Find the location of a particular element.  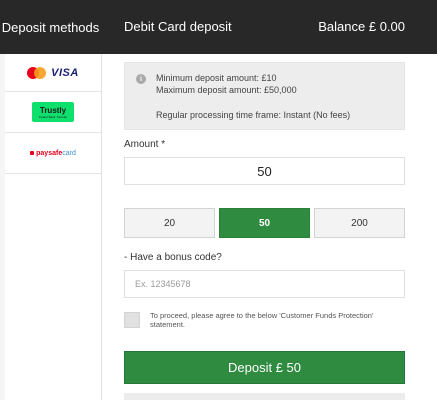

bottom-panel is located at coordinates (264, 396).